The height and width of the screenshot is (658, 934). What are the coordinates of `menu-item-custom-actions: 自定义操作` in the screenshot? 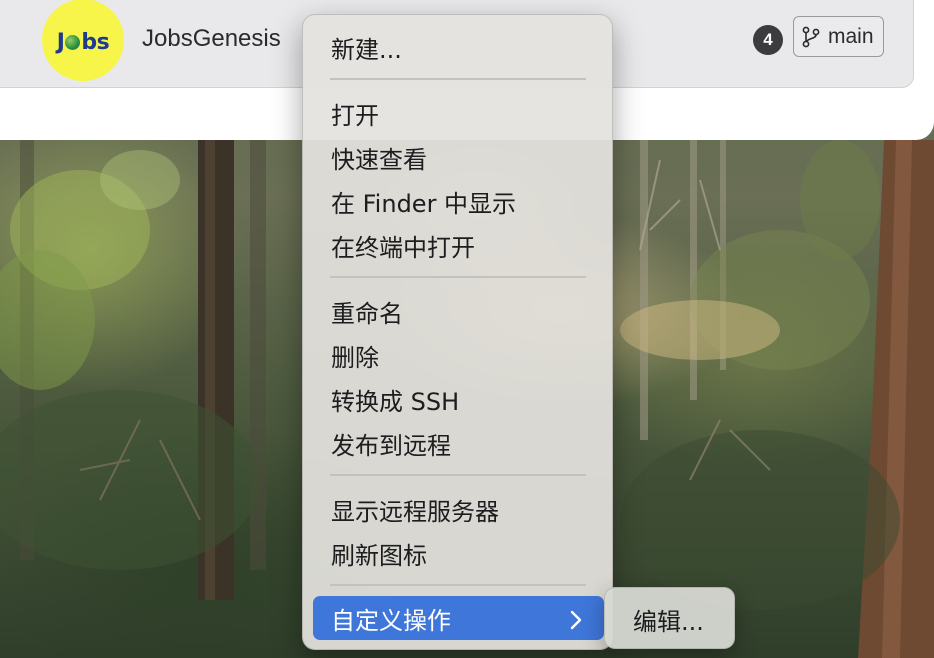 It's located at (458, 618).